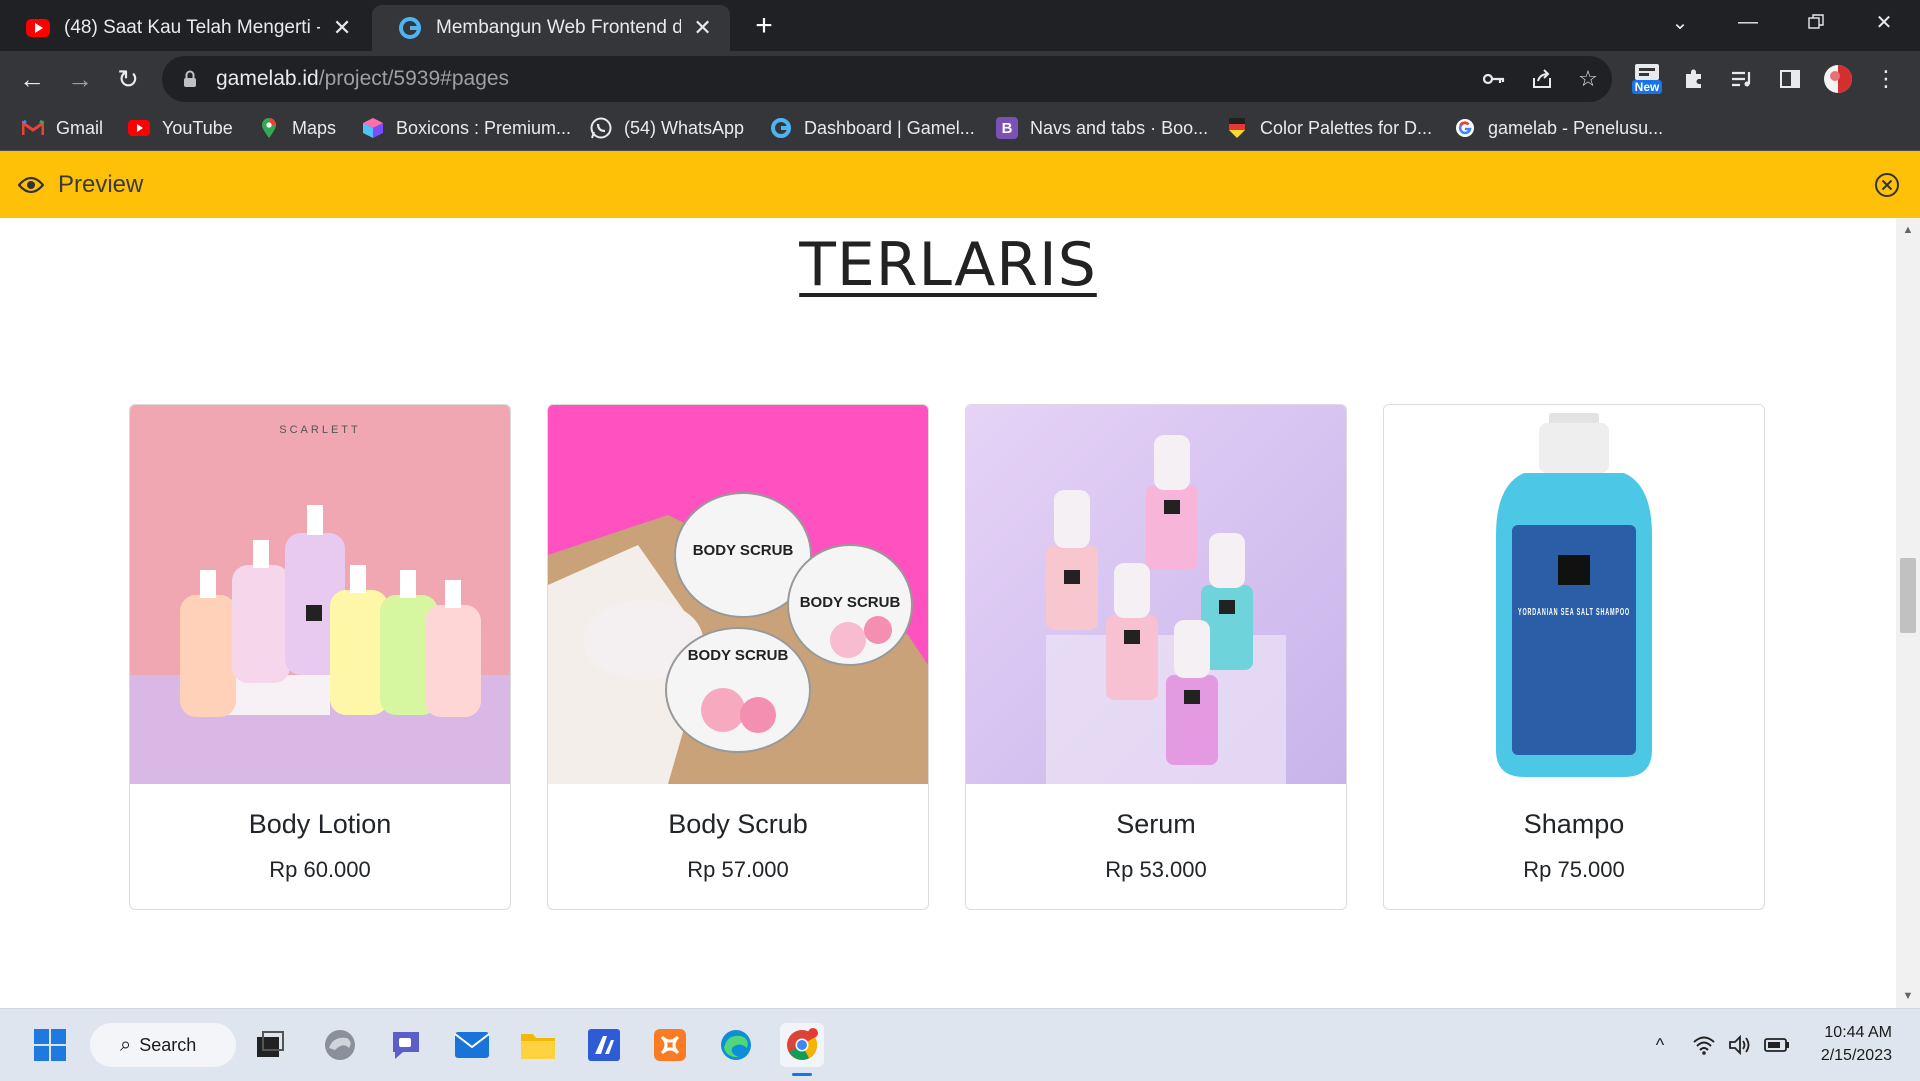 The width and height of the screenshot is (1920, 1081). I want to click on url-path: /project/5939#pages, so click(414, 78).